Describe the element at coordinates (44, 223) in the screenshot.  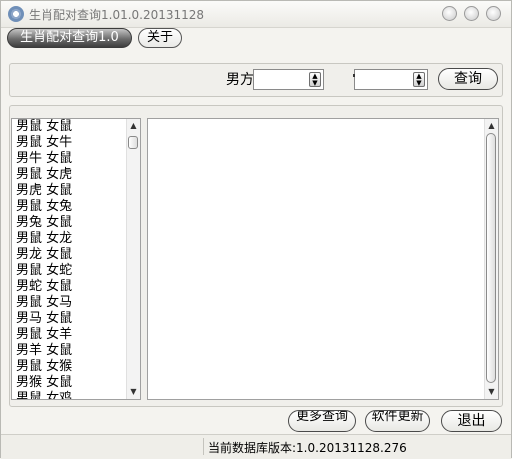
I see `list-item: 男兔 女鼠` at that location.